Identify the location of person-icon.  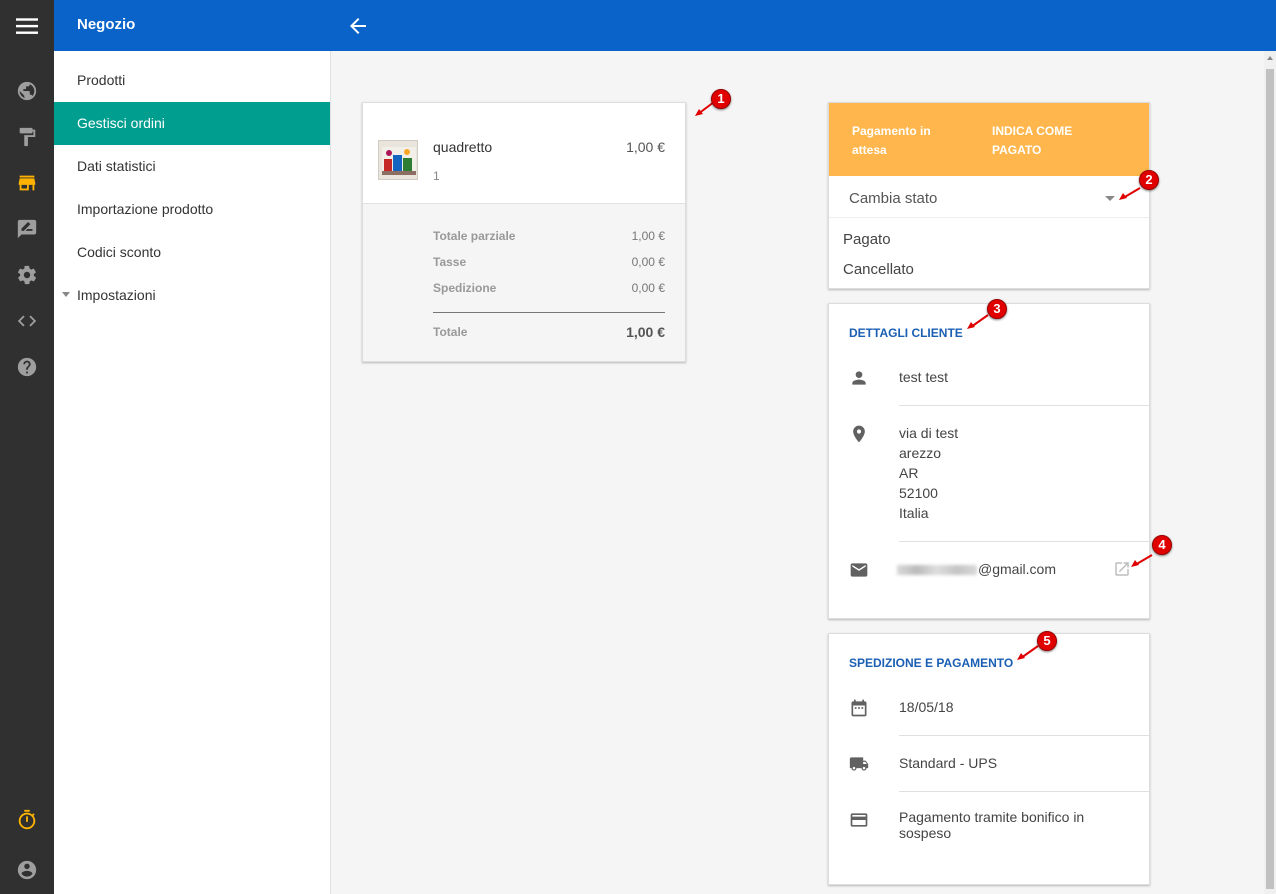
(859, 378).